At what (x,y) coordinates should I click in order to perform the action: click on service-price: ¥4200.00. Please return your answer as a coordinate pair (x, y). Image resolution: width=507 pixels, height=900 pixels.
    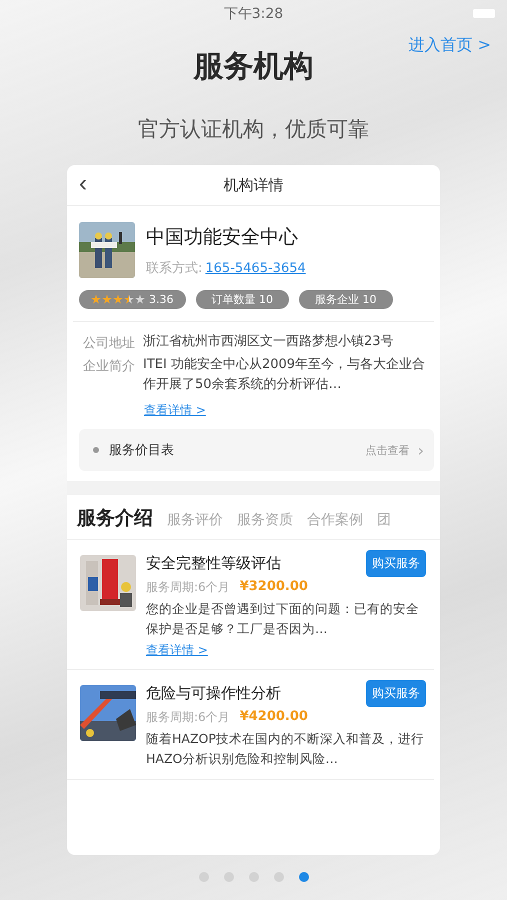
    Looking at the image, I should click on (274, 717).